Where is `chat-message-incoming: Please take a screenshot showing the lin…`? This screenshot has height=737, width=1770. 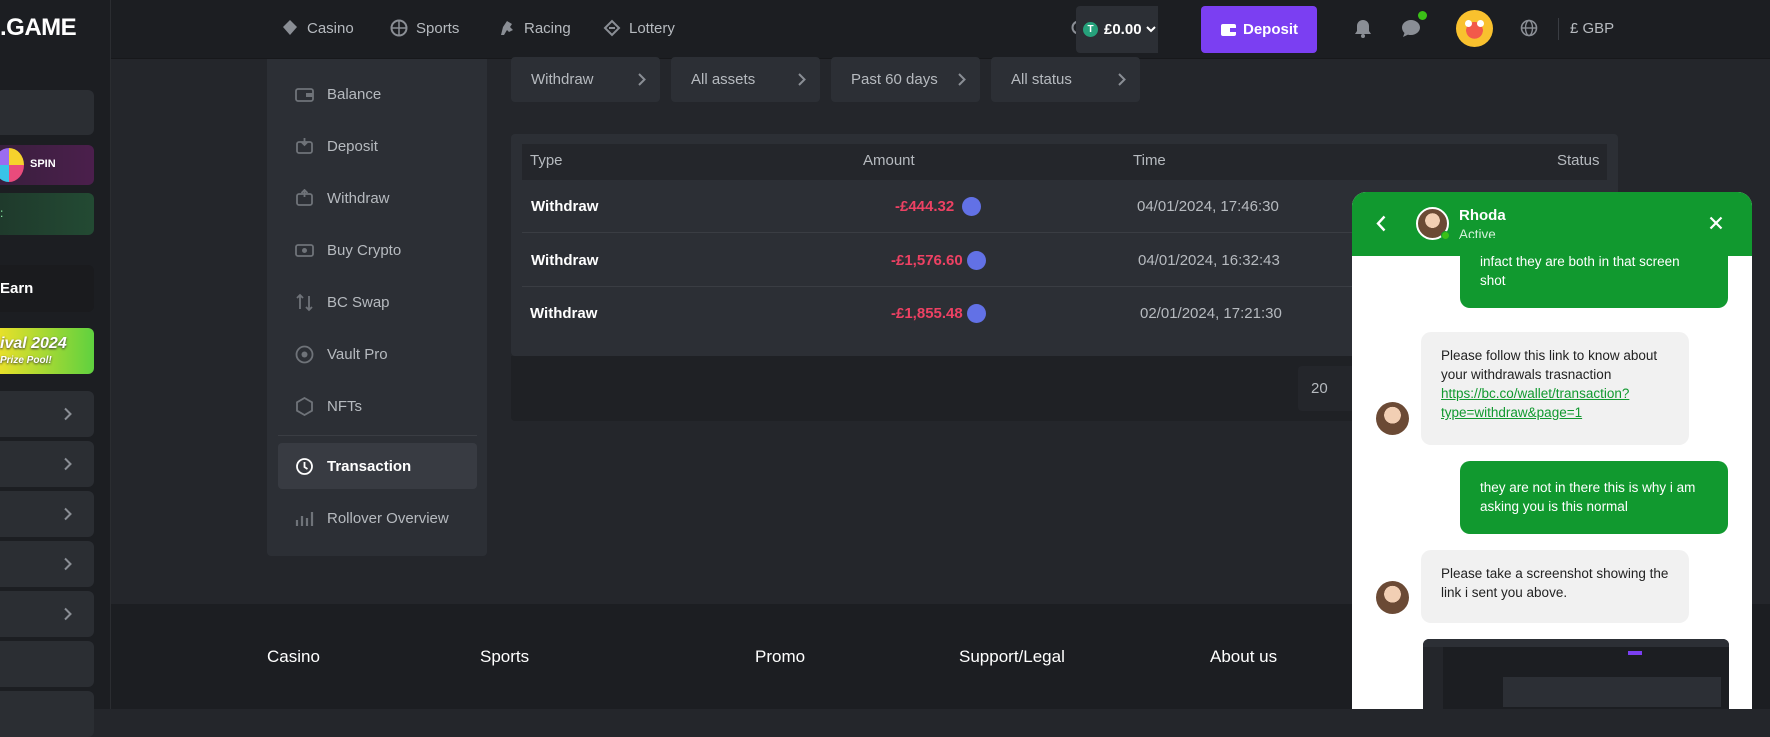
chat-message-incoming: Please take a screenshot showing the lin… is located at coordinates (1555, 586).